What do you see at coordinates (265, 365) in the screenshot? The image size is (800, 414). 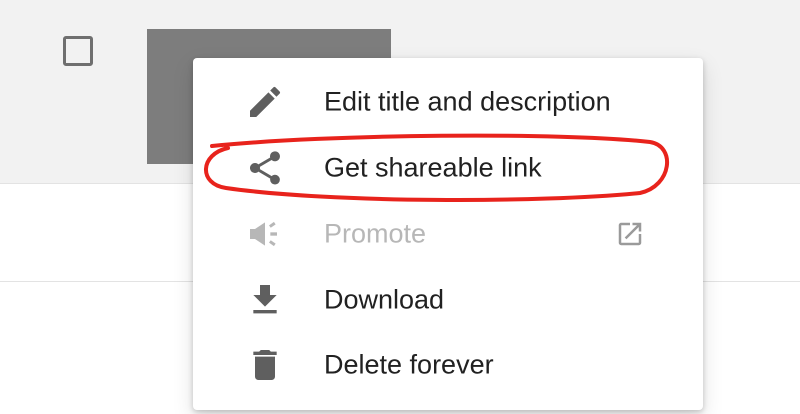 I see `trash-icon` at bounding box center [265, 365].